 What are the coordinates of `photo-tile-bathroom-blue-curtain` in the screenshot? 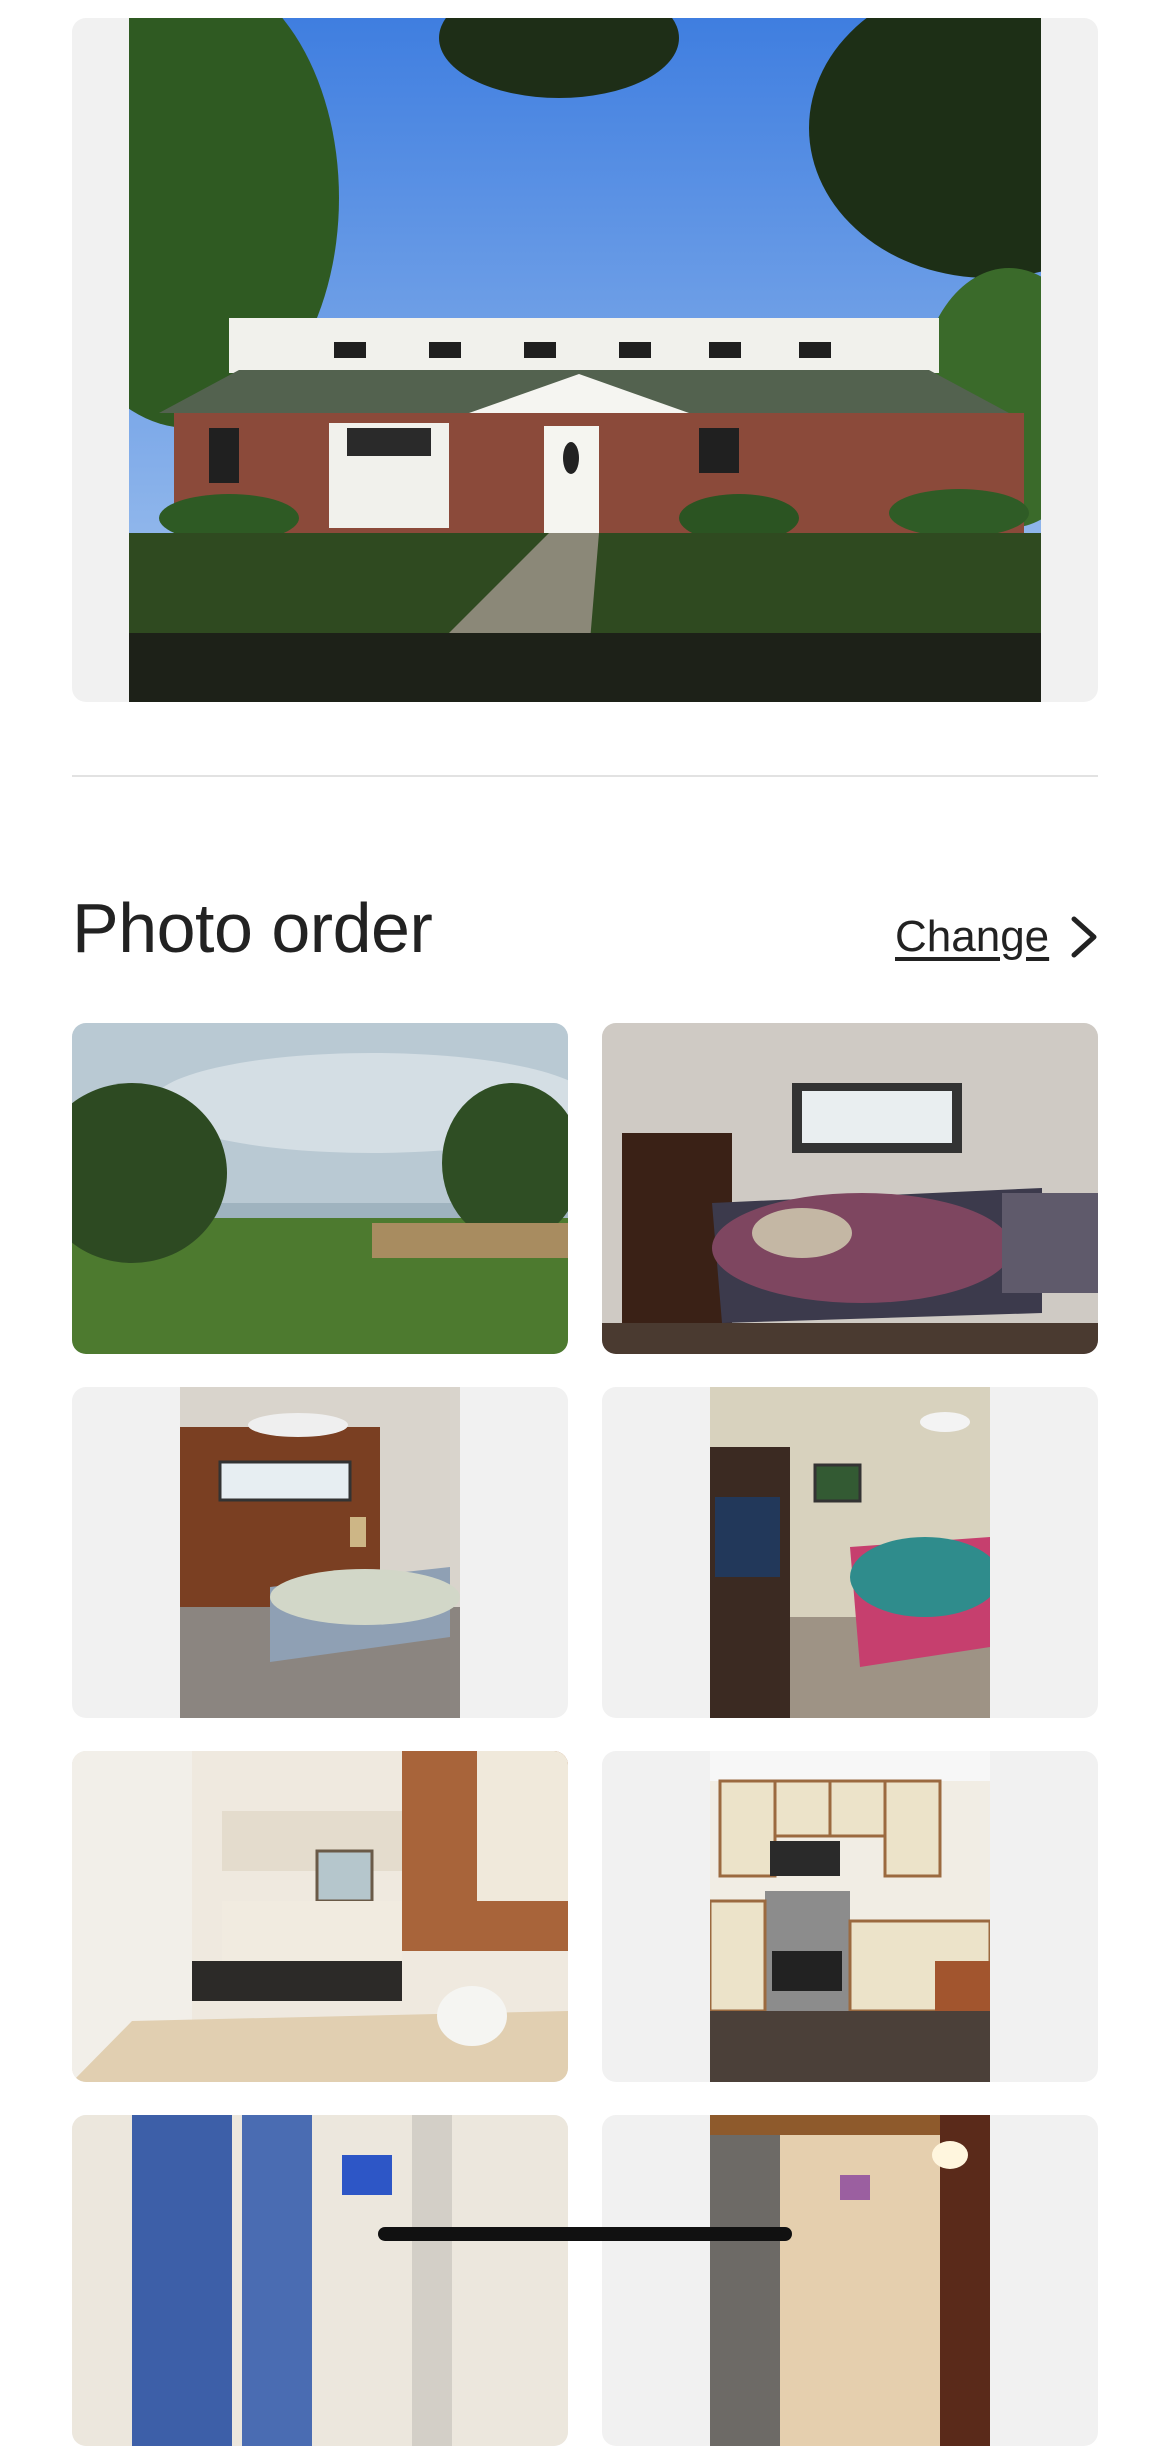 It's located at (320, 2280).